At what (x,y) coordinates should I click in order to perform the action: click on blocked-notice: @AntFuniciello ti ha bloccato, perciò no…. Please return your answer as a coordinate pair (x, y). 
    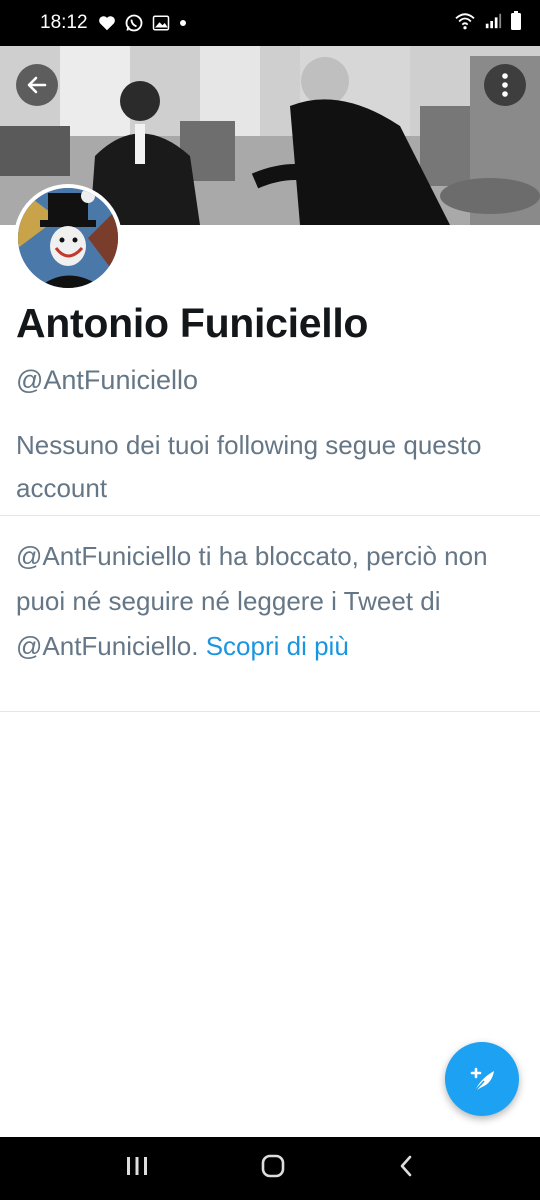
    Looking at the image, I should click on (272, 601).